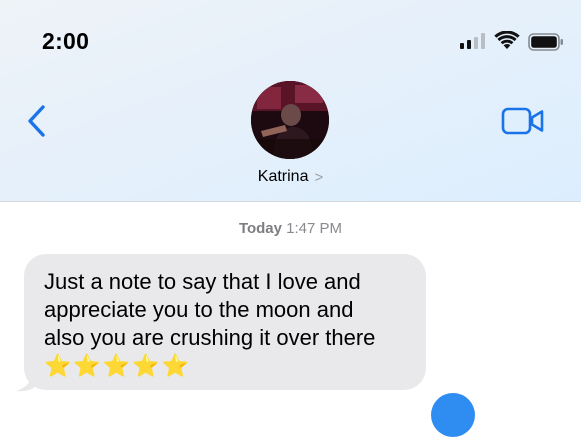 Image resolution: width=581 pixels, height=437 pixels. I want to click on message-line: Just a note to say that I love and, so click(202, 281).